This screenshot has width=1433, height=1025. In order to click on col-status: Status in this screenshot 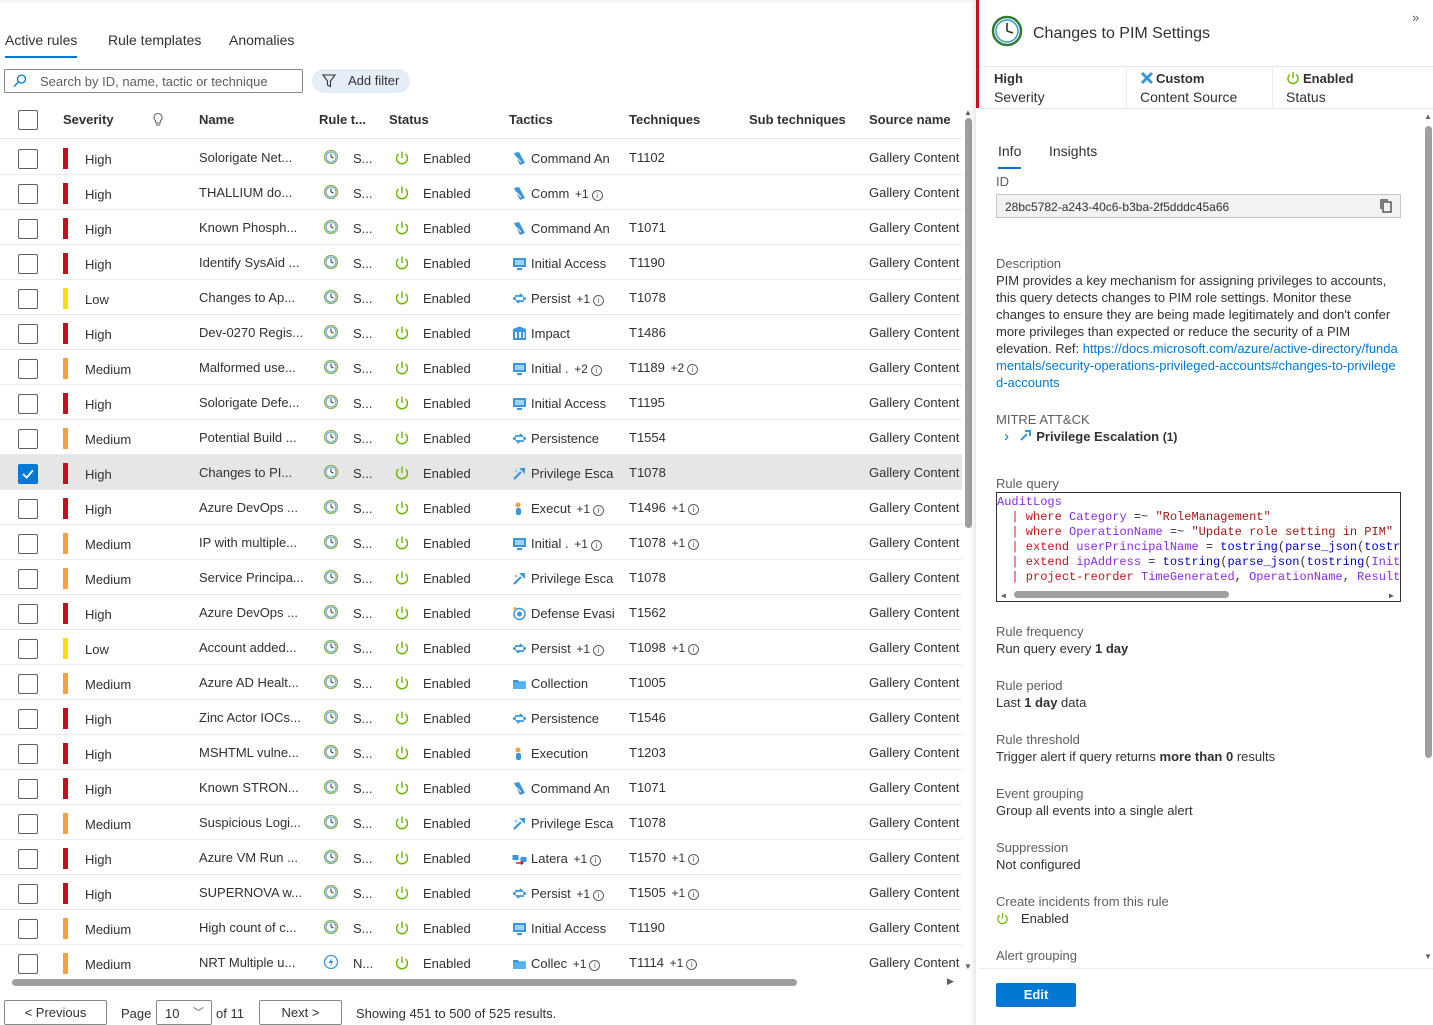, I will do `click(409, 119)`.